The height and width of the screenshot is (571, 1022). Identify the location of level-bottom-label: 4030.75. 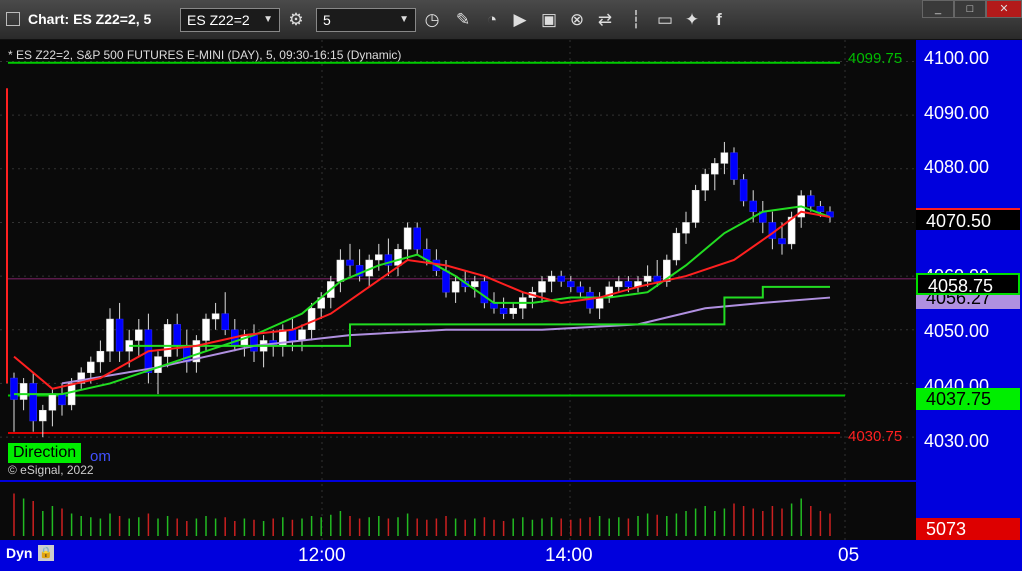
(875, 436).